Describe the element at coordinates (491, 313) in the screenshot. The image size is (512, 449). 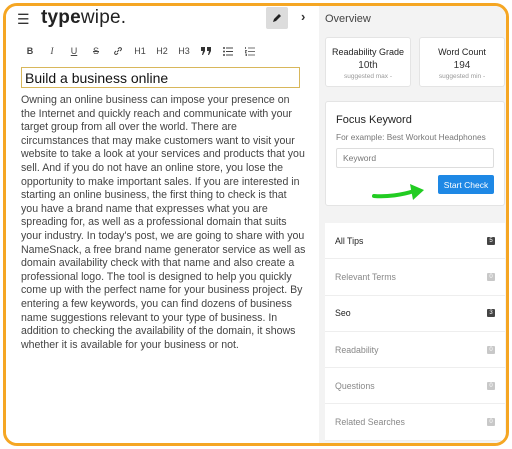
I see `tip-count-badge: 3` at that location.